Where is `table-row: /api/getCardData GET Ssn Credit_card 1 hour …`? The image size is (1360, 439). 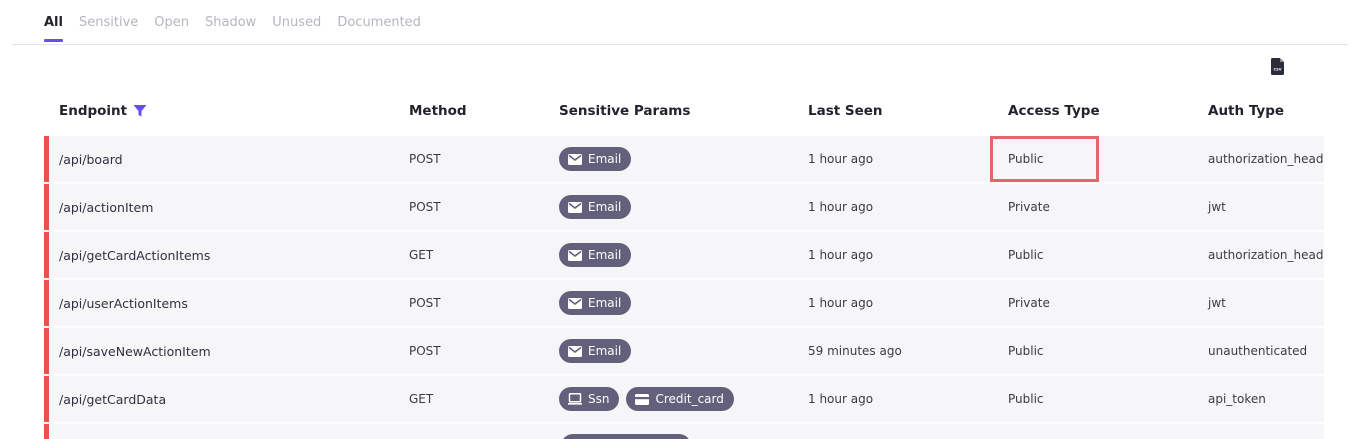 table-row: /api/getCardData GET Ssn Credit_card 1 hour … is located at coordinates (684, 399).